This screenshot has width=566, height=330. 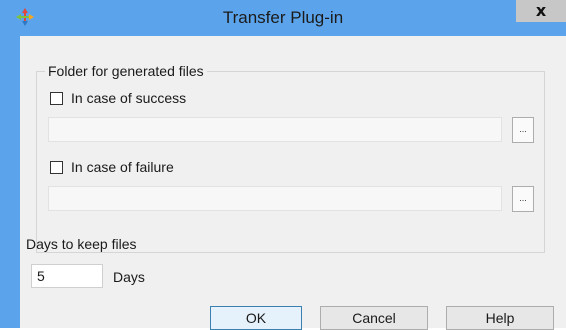 I want to click on days-unit-label: Days, so click(x=129, y=277).